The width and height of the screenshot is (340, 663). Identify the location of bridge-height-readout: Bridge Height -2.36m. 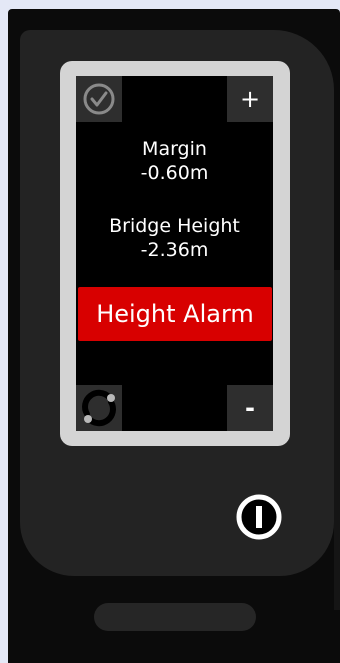
(174, 238).